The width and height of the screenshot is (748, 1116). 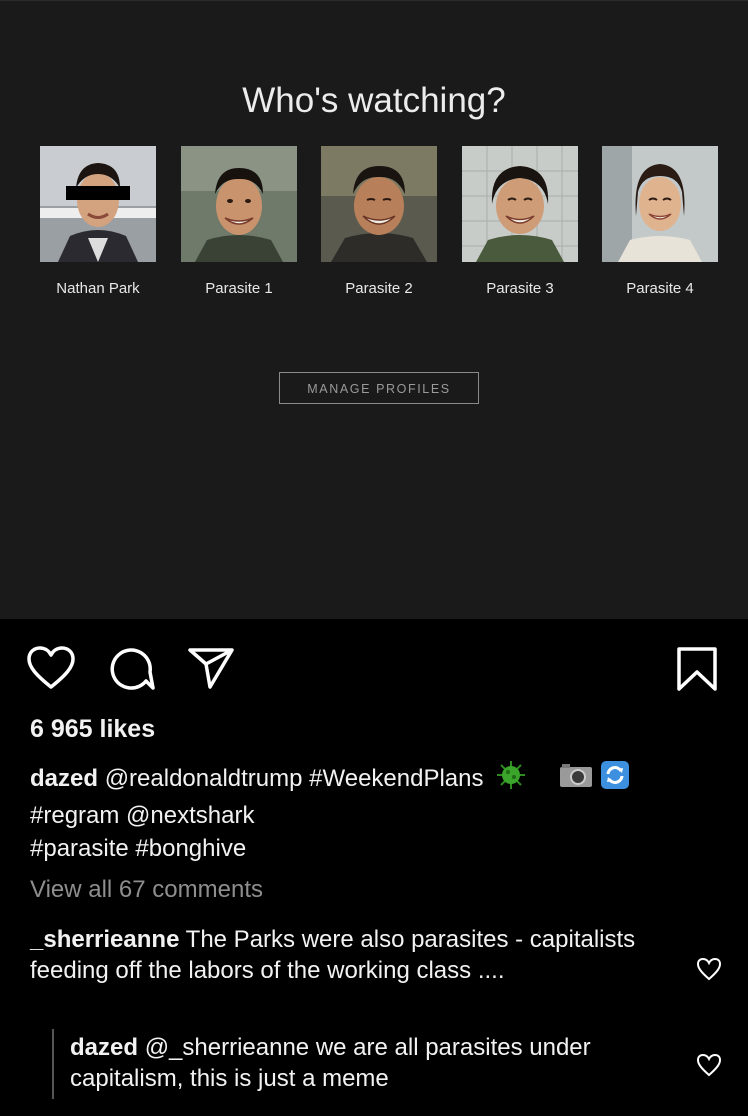 I want to click on camera-icon, so click(x=576, y=779).